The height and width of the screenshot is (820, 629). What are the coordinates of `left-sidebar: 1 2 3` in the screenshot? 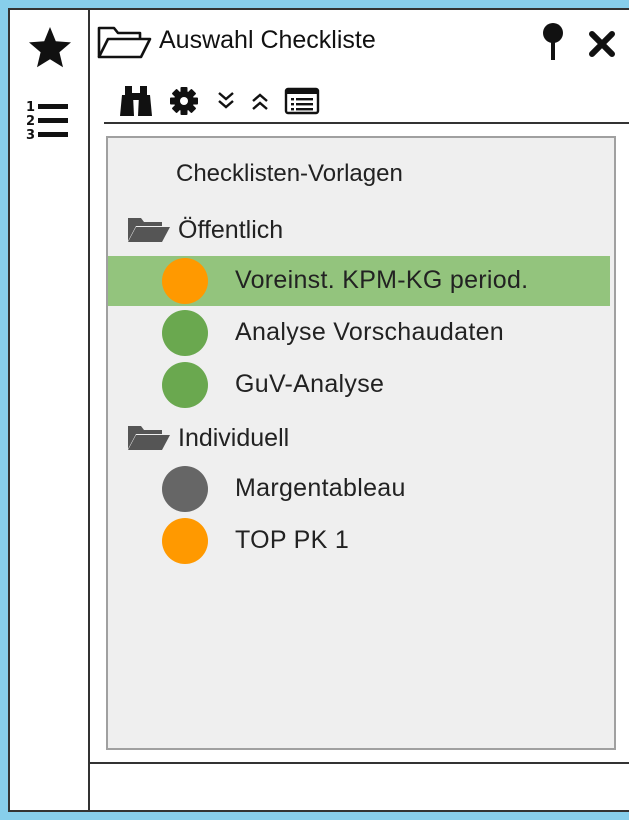 It's located at (50, 410).